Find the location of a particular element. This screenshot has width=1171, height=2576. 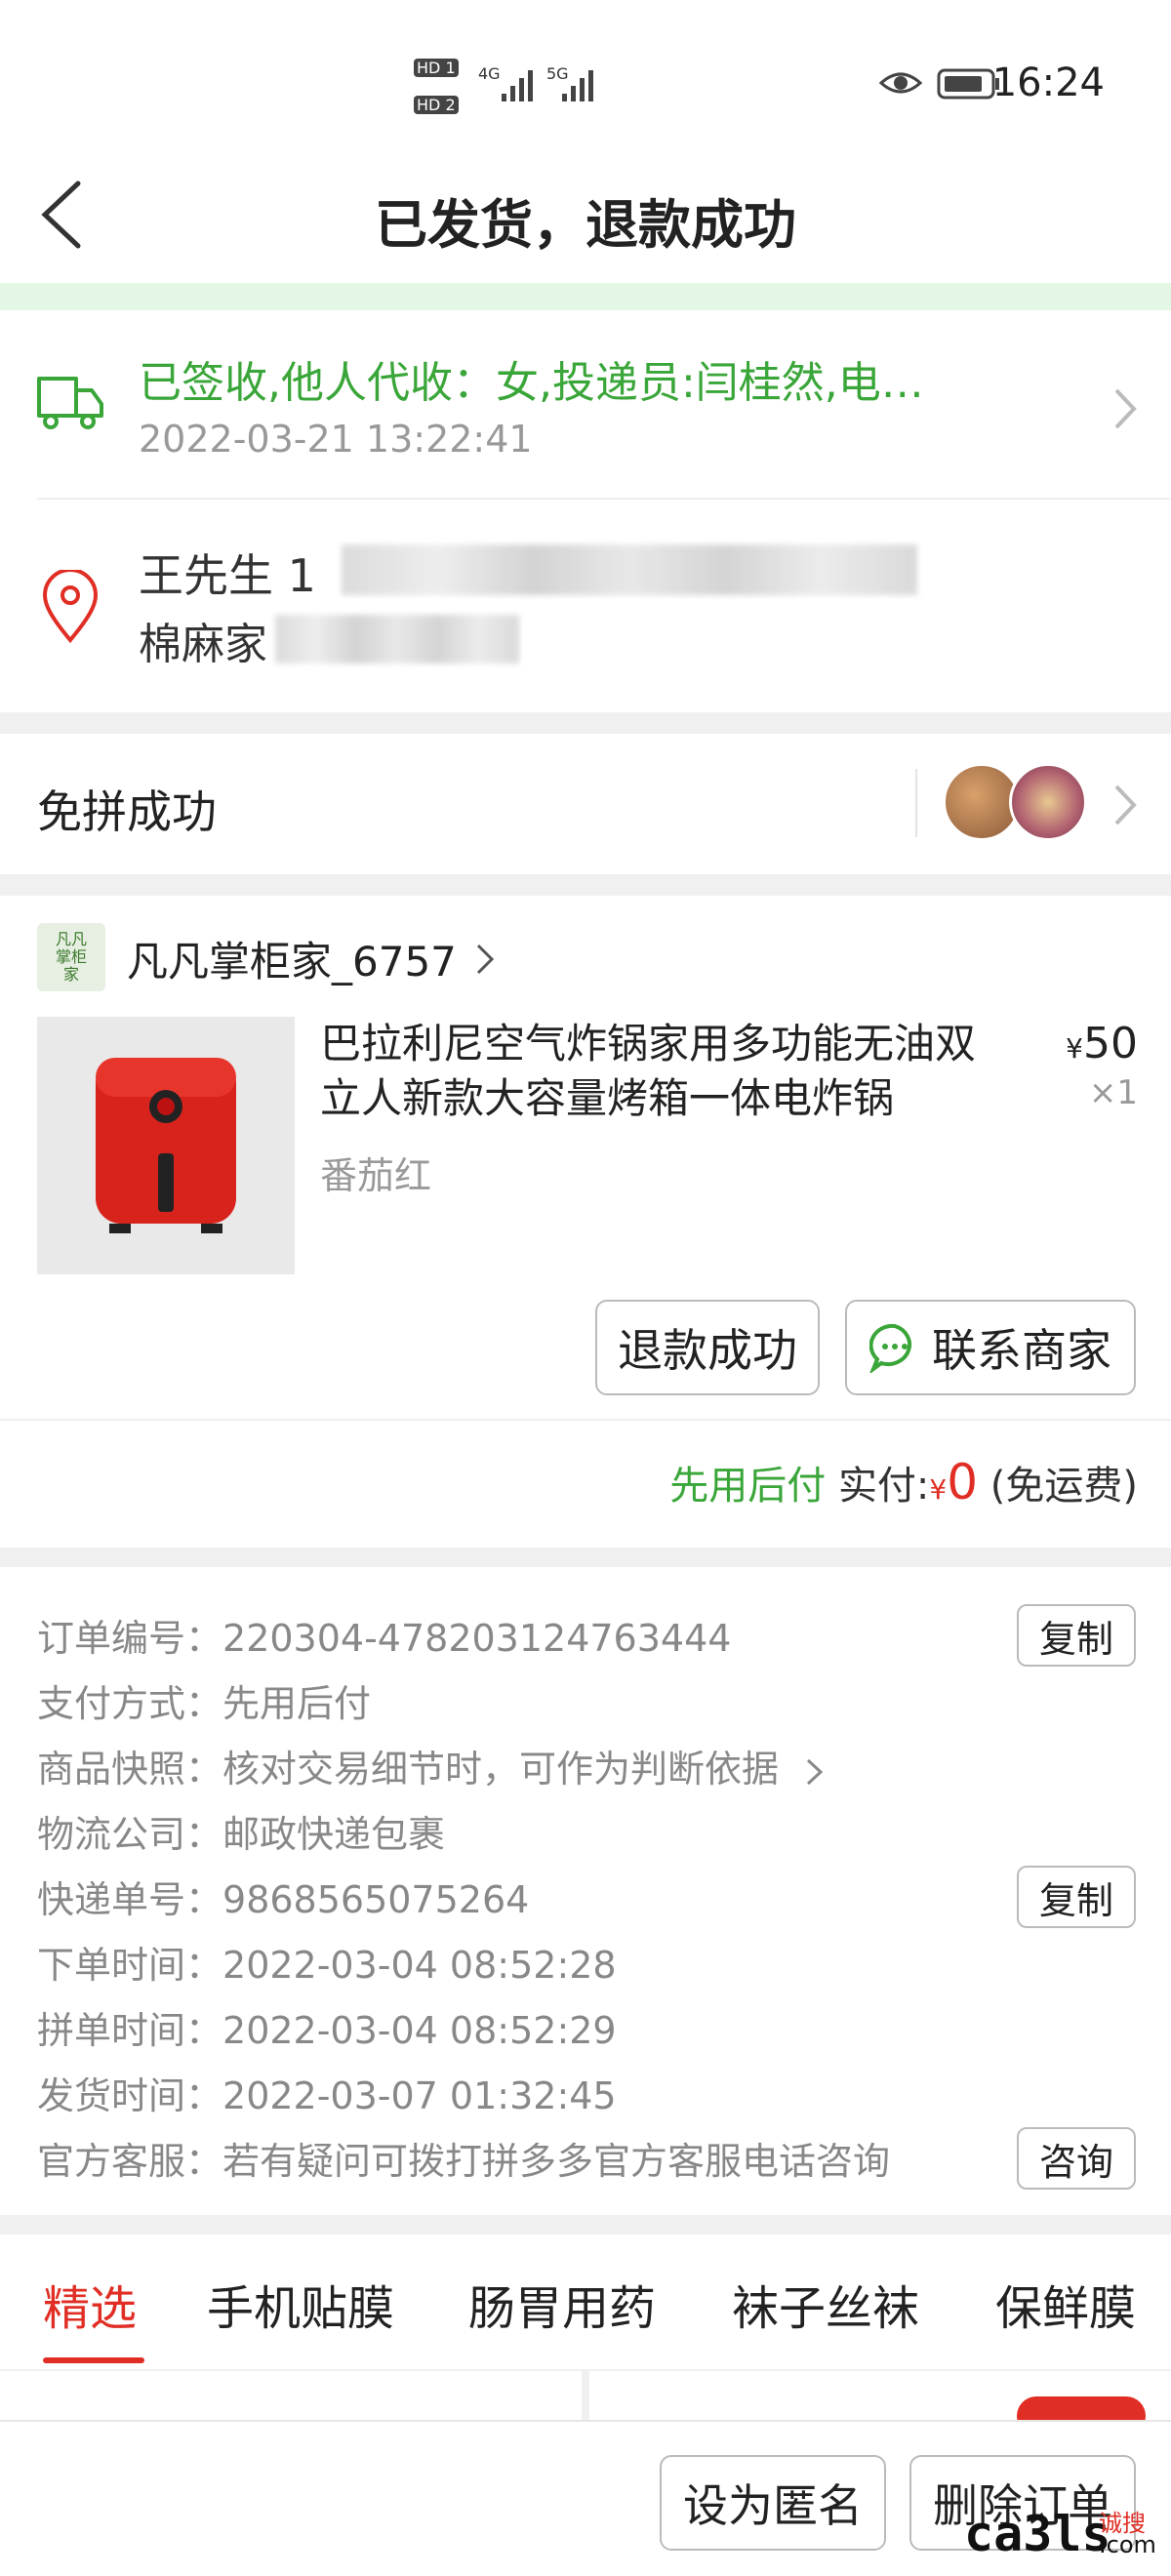

status-bar: HD 1 HD 2 4G 5G 16:24 is located at coordinates (585, 83).